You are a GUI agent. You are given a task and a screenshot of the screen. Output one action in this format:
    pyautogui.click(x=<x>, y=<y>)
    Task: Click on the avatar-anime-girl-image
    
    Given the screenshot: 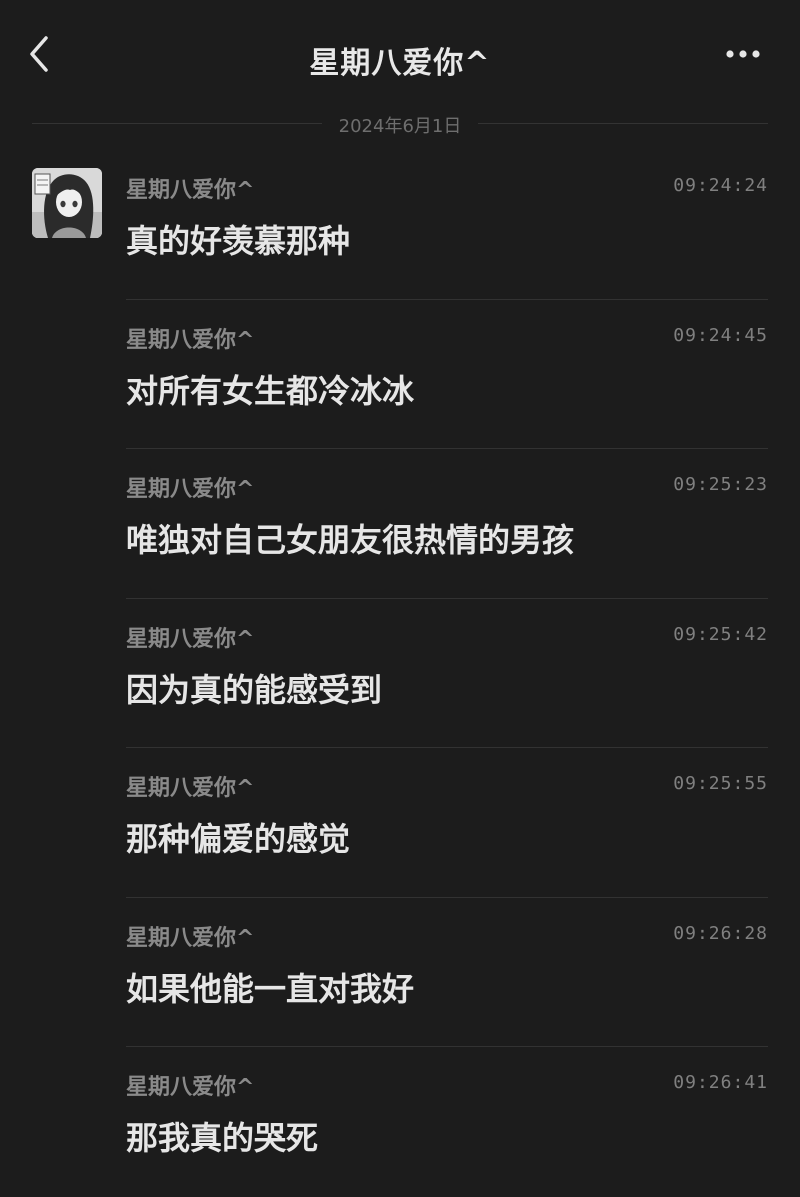 What is the action you would take?
    pyautogui.click(x=67, y=203)
    